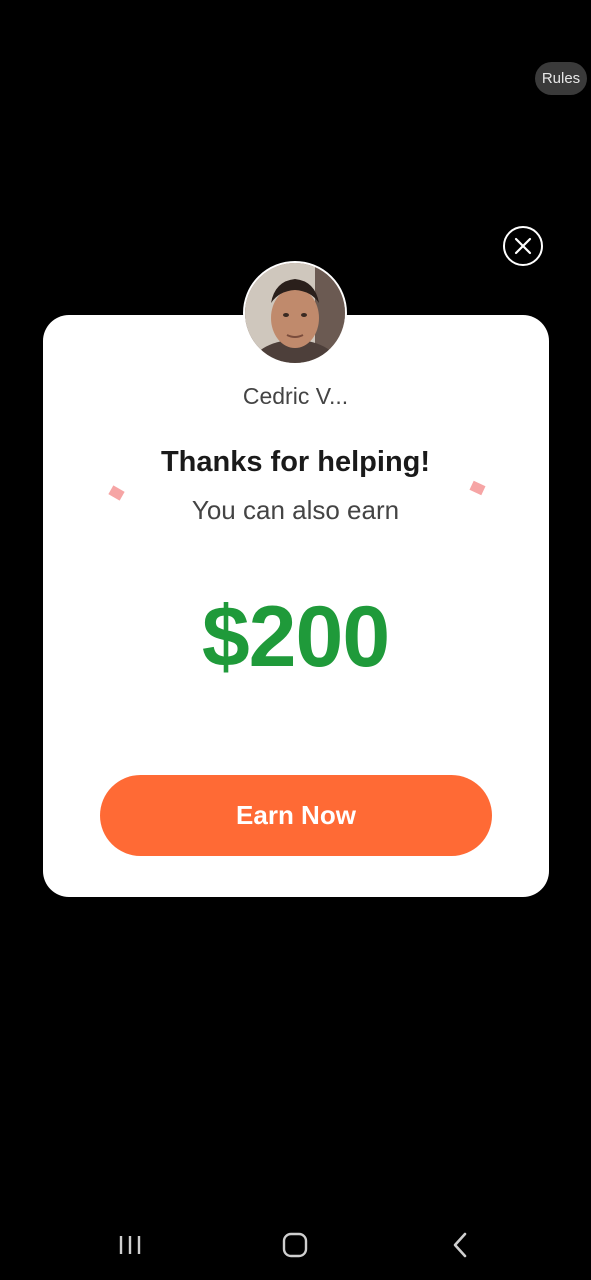 The height and width of the screenshot is (1280, 591). Describe the element at coordinates (561, 78) in the screenshot. I see `rules-button: Rules` at that location.